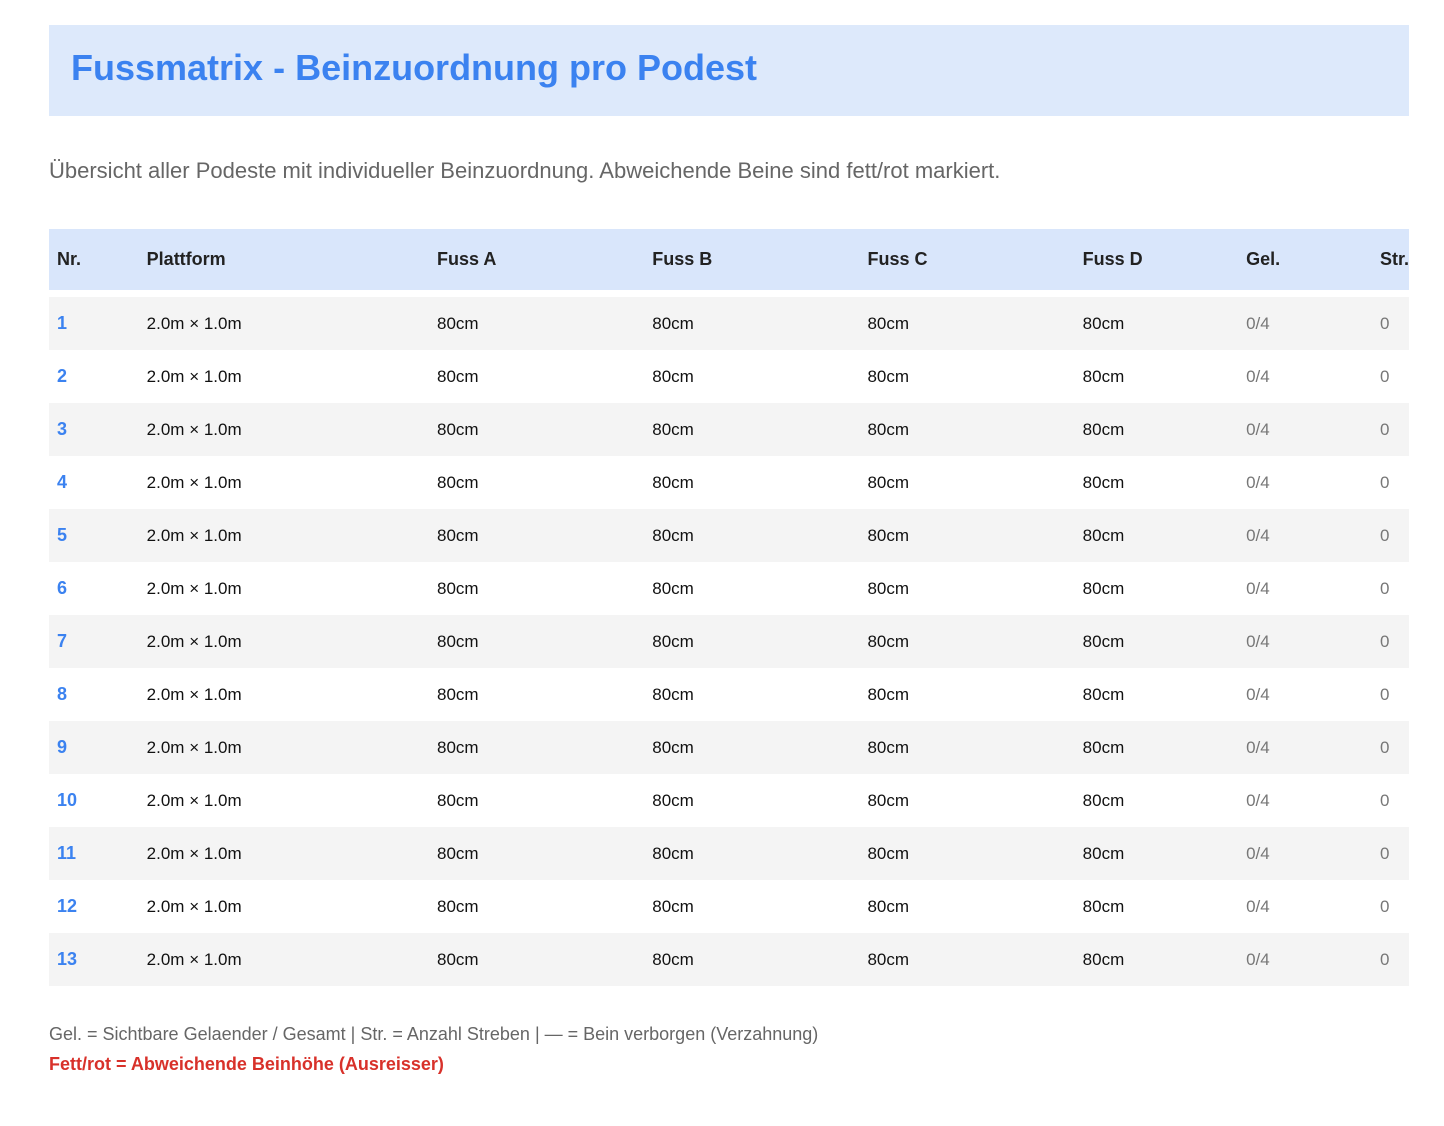 The width and height of the screenshot is (1444, 1126). What do you see at coordinates (62, 482) in the screenshot?
I see `cell-nr: 4` at bounding box center [62, 482].